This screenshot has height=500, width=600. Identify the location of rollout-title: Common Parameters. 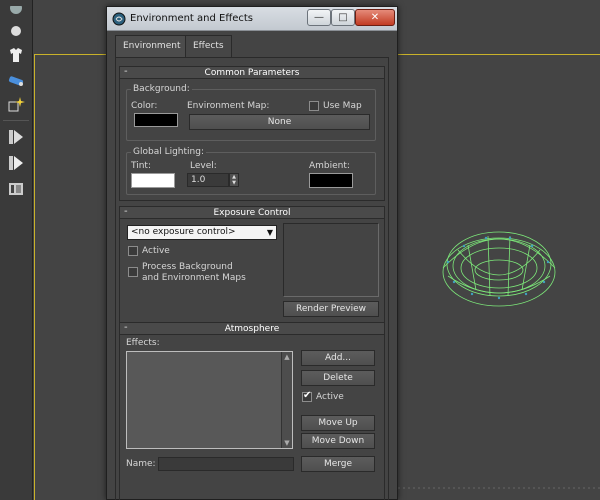
(252, 73).